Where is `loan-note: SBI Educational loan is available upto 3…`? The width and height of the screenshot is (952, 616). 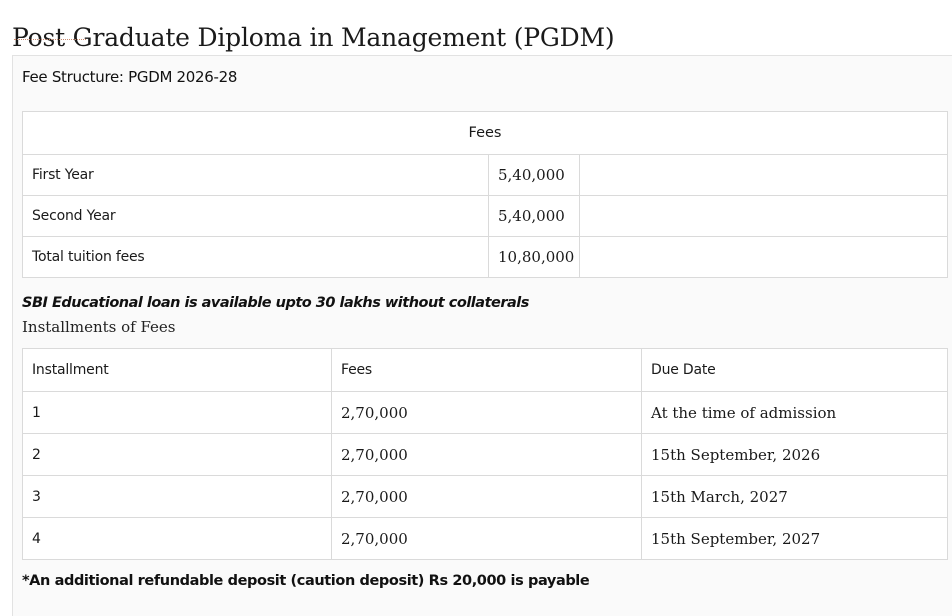 loan-note: SBI Educational loan is available upto 3… is located at coordinates (275, 303).